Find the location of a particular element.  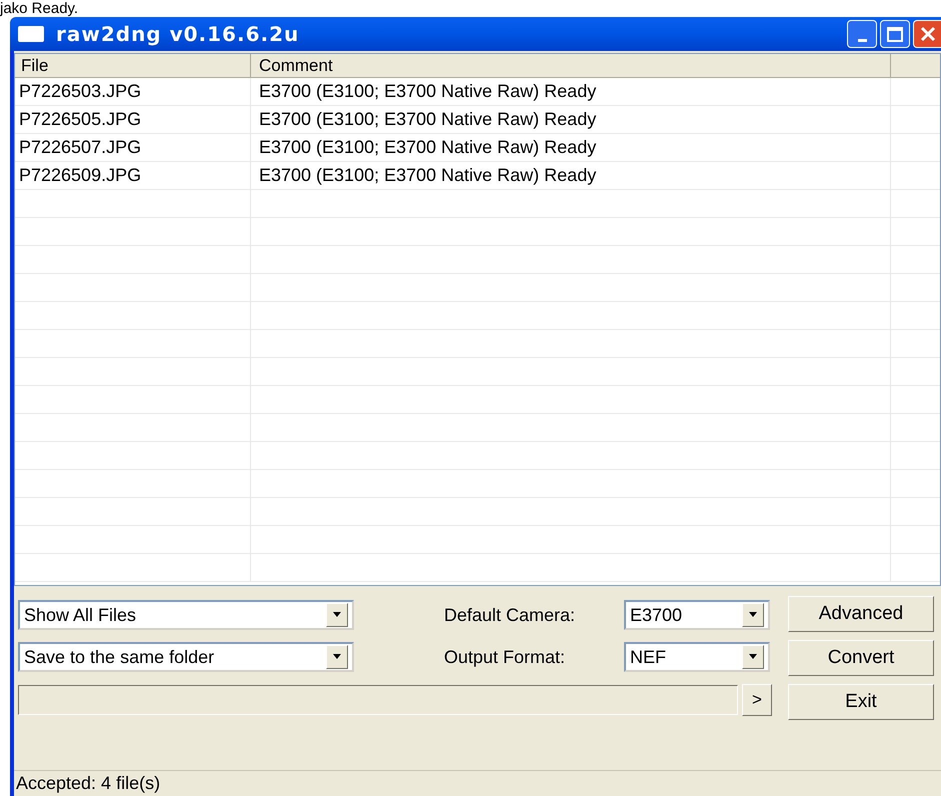

file-row: P7226503.JPG E3700 (E3100; E3700 Native Raw) Ready is located at coordinates (477, 92).